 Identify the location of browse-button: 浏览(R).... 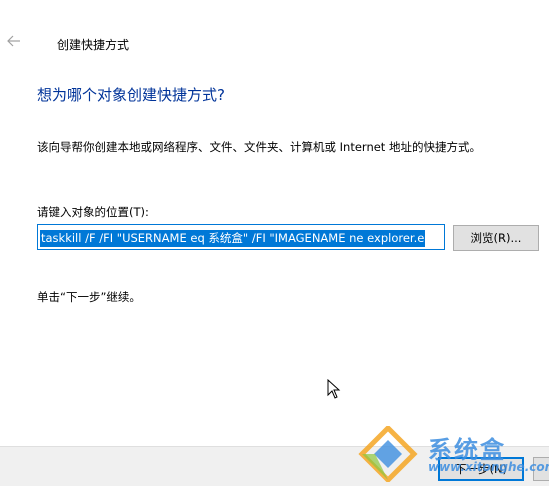
(496, 238).